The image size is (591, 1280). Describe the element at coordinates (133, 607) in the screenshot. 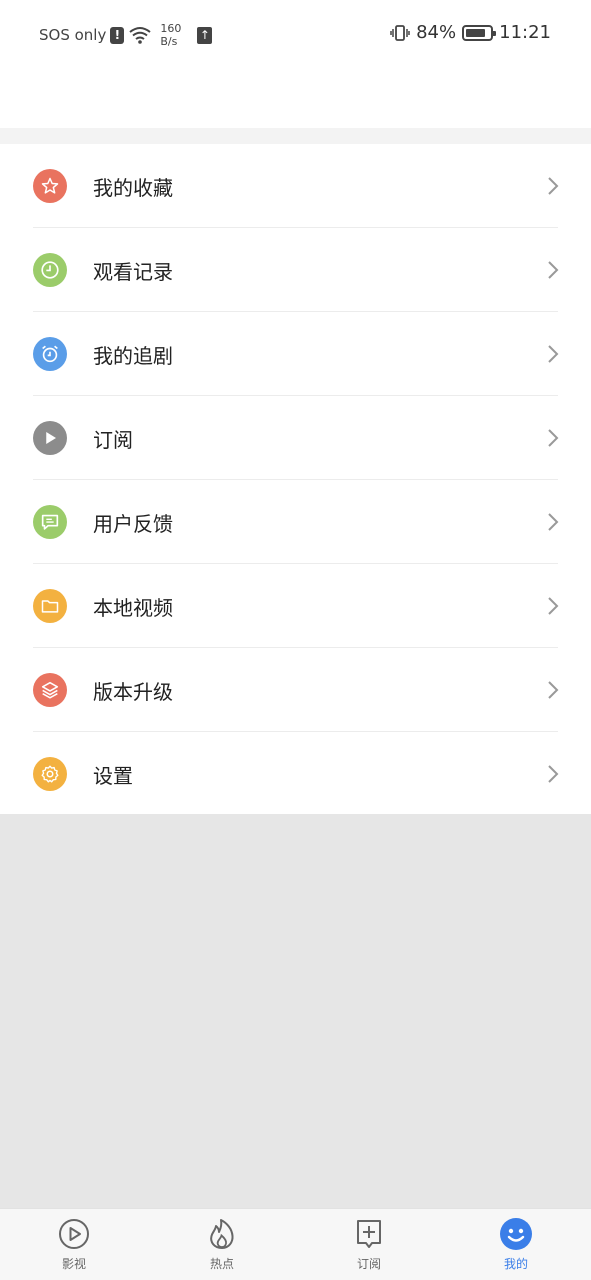

I see `menu-item-label: 本地视频` at that location.